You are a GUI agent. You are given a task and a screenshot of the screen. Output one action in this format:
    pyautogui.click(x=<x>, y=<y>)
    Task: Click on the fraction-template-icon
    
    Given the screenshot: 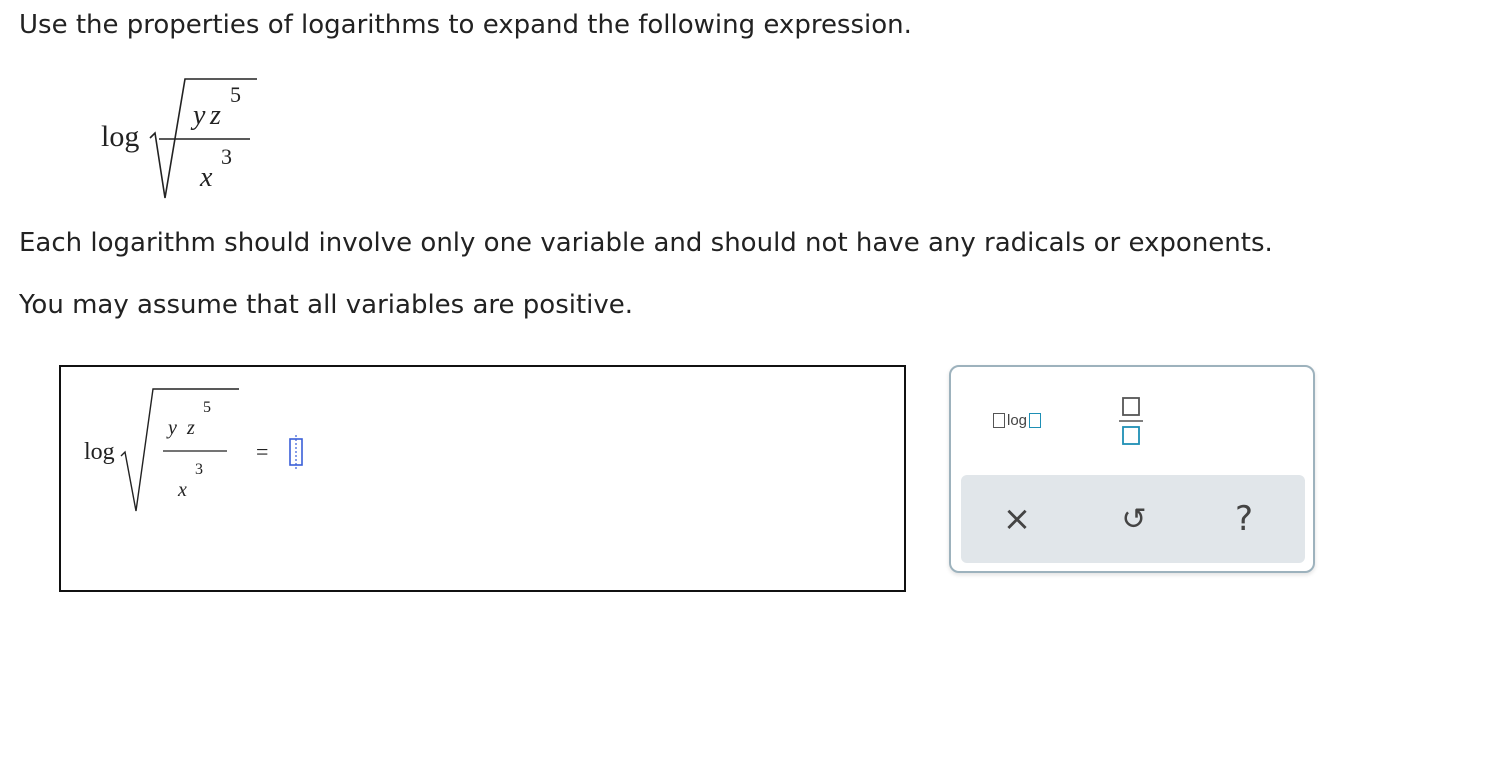 What is the action you would take?
    pyautogui.click(x=1131, y=421)
    